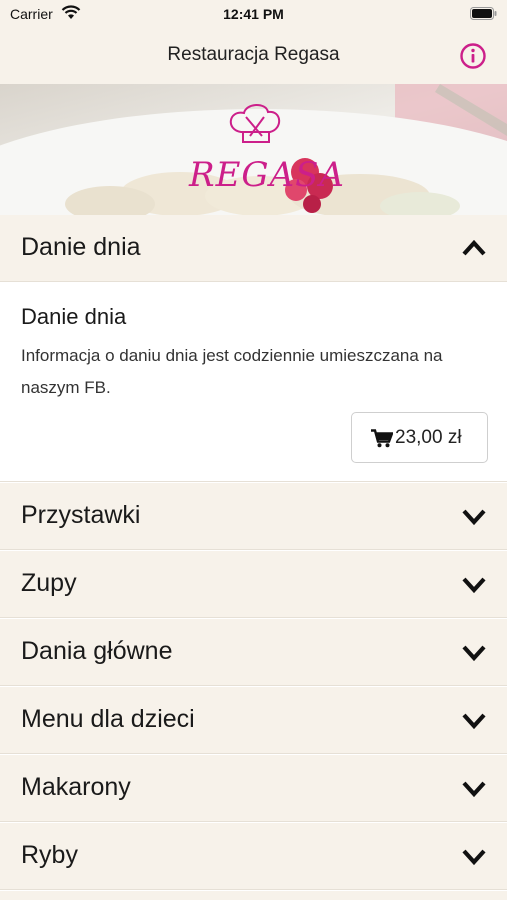 The width and height of the screenshot is (507, 900). I want to click on section-header-menu-dla-dzieci: Menu dla dzieci, so click(253, 720).